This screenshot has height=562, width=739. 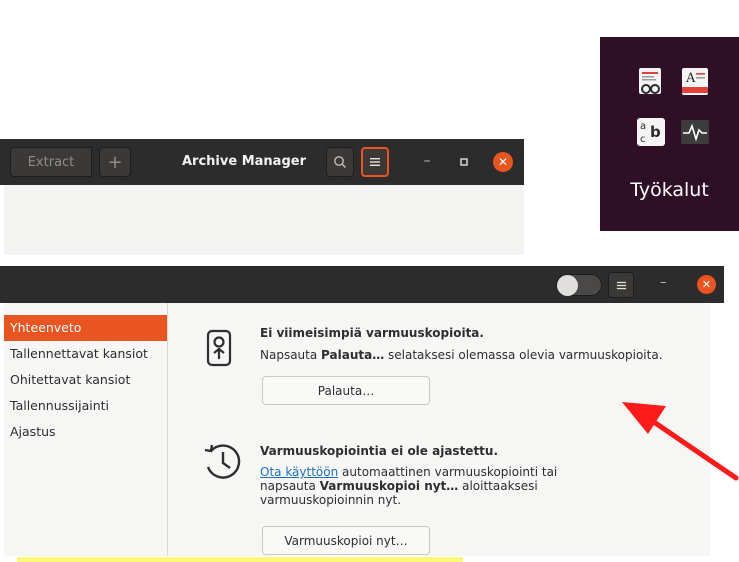 What do you see at coordinates (244, 161) in the screenshot?
I see `window-title: Archive Manager` at bounding box center [244, 161].